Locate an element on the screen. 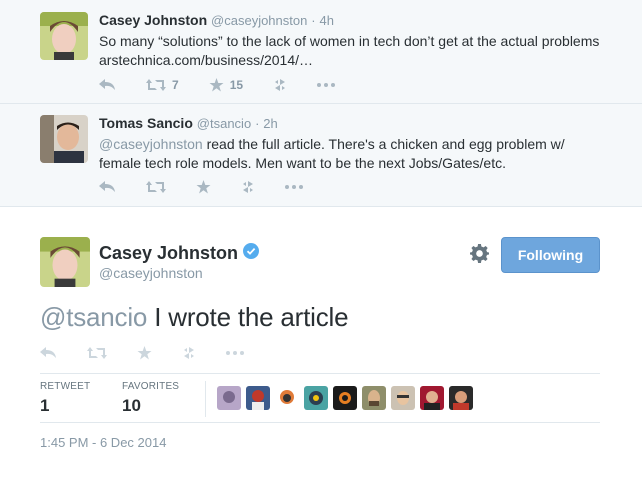 The height and width of the screenshot is (486, 642). favorites-stat: FAVORITES 10 is located at coordinates (150, 398).